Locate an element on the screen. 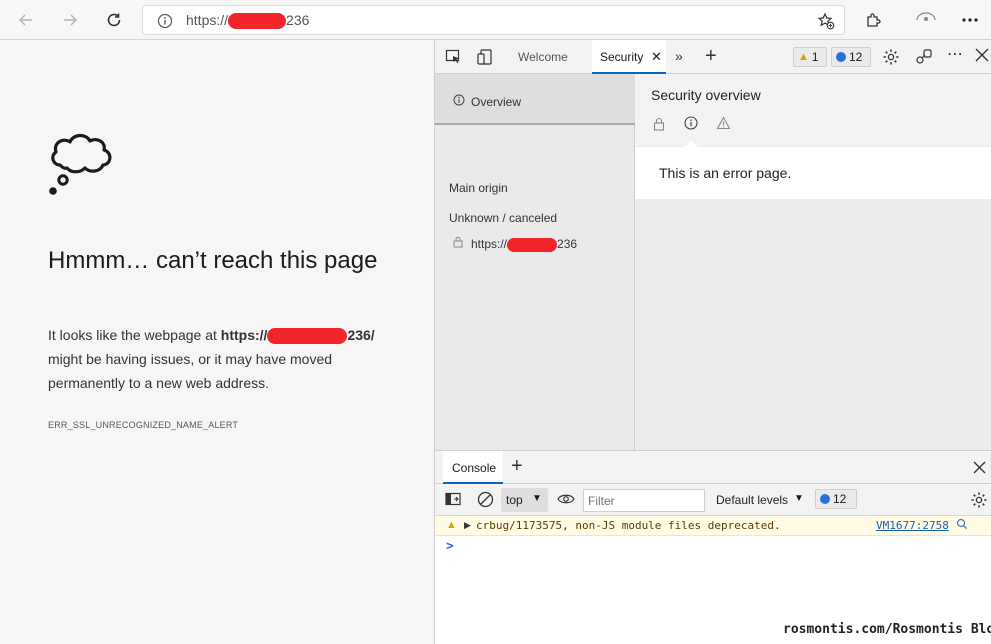 The width and height of the screenshot is (991, 644). console-messages-badge: 12 is located at coordinates (836, 499).